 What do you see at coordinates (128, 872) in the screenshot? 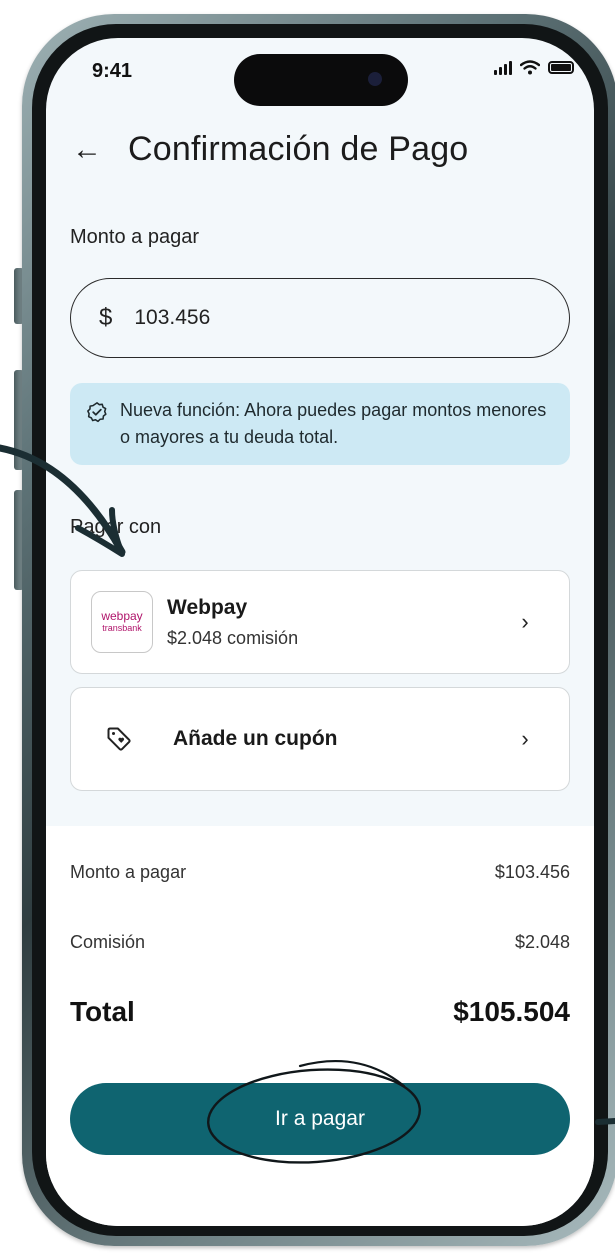
I see `summary-amount-label: Monto a pagar` at bounding box center [128, 872].